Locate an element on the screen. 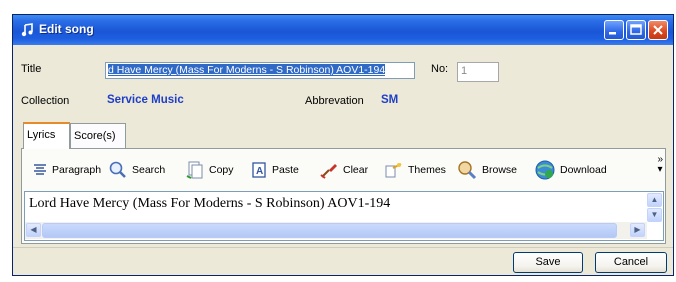  no-label: No: is located at coordinates (440, 69).